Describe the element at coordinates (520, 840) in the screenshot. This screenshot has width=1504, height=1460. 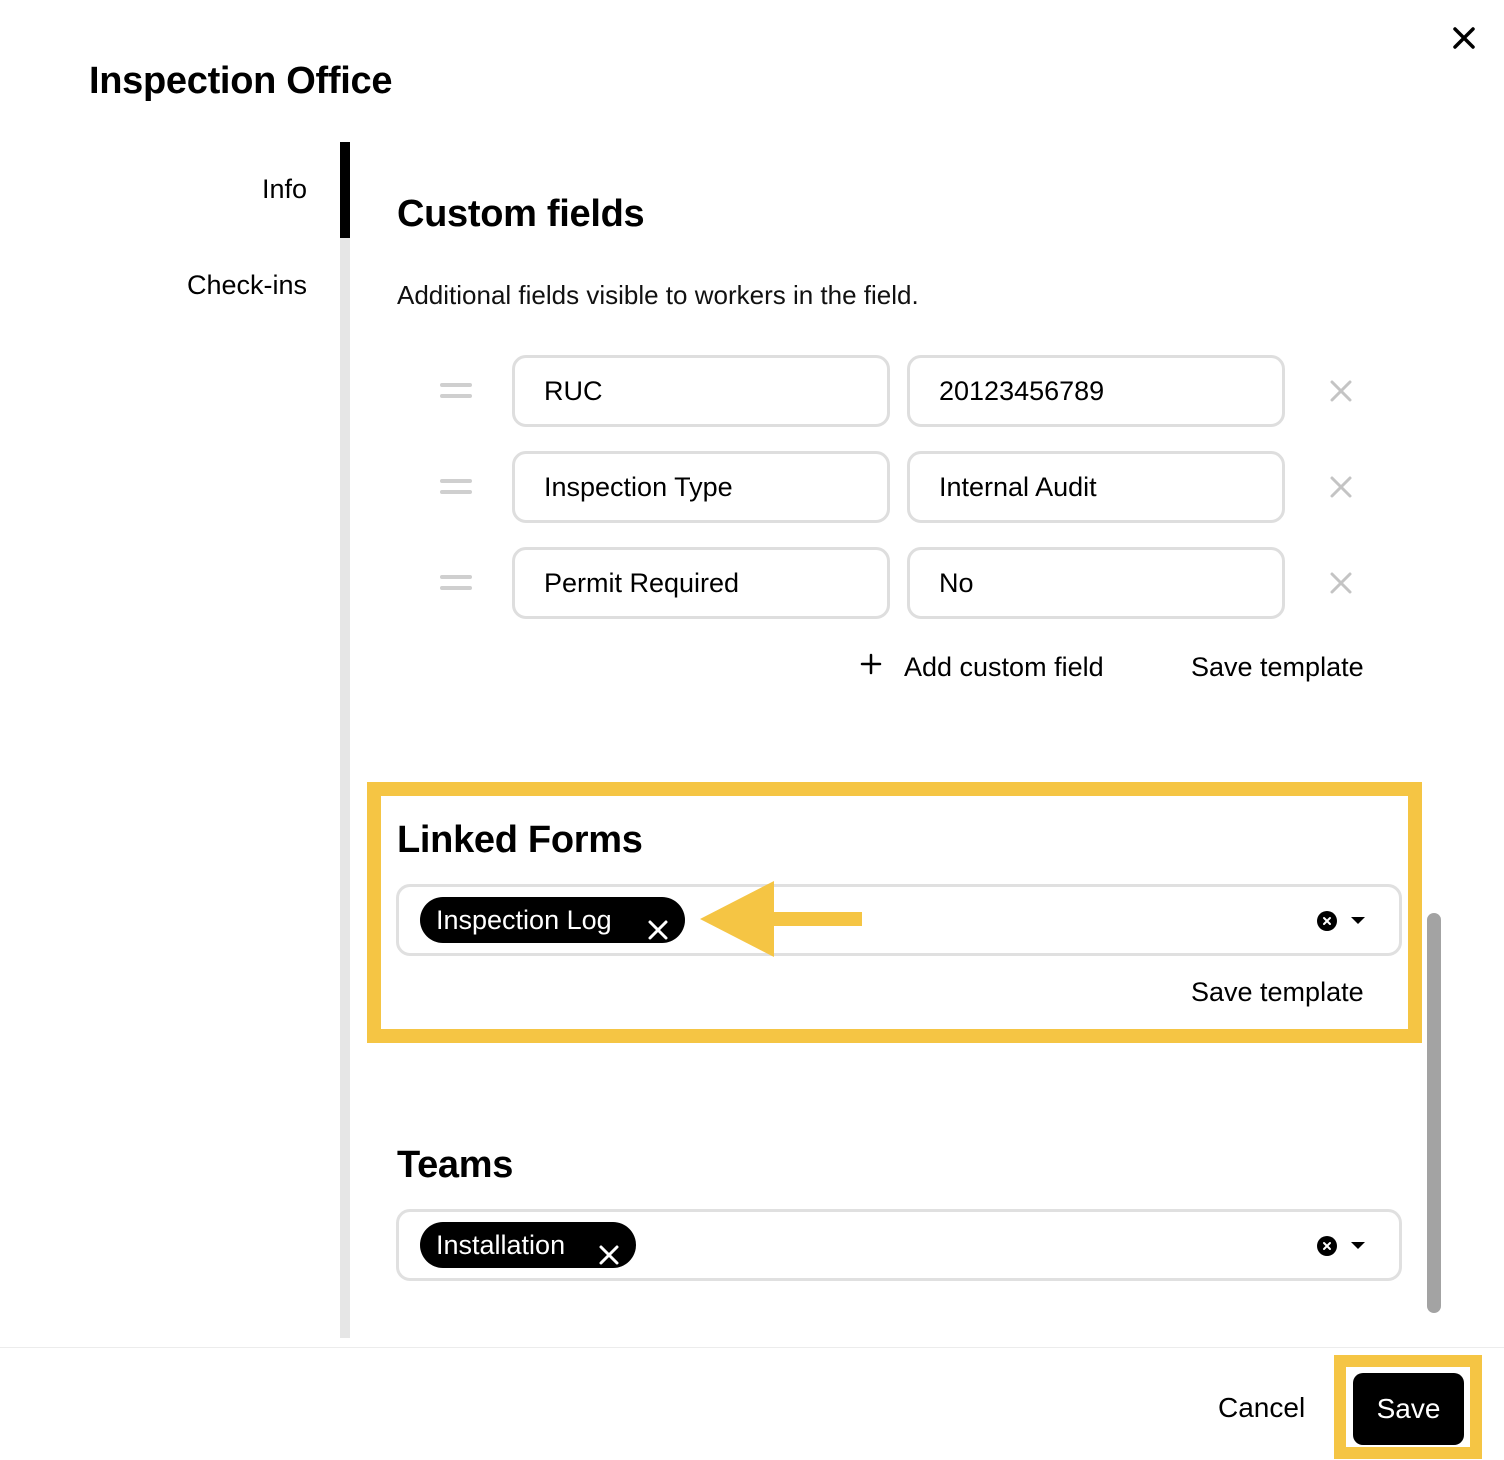
I see `linked-forms-title: Linked Forms` at that location.